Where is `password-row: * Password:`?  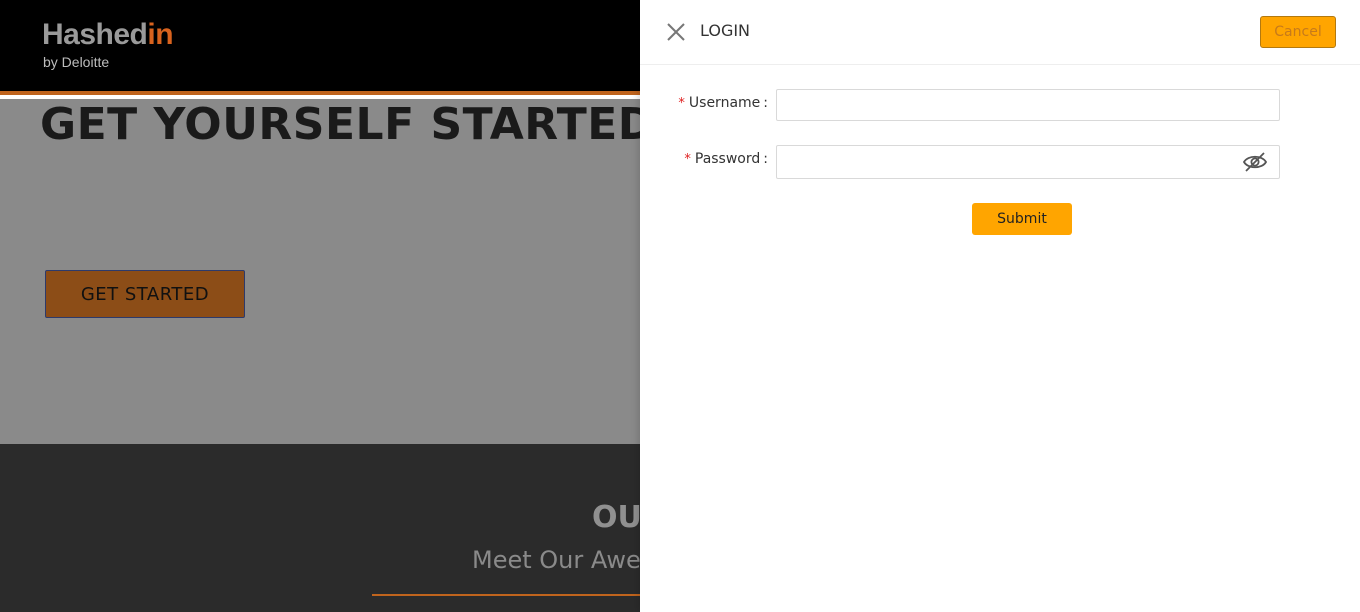
password-row: * Password: is located at coordinates (1000, 162).